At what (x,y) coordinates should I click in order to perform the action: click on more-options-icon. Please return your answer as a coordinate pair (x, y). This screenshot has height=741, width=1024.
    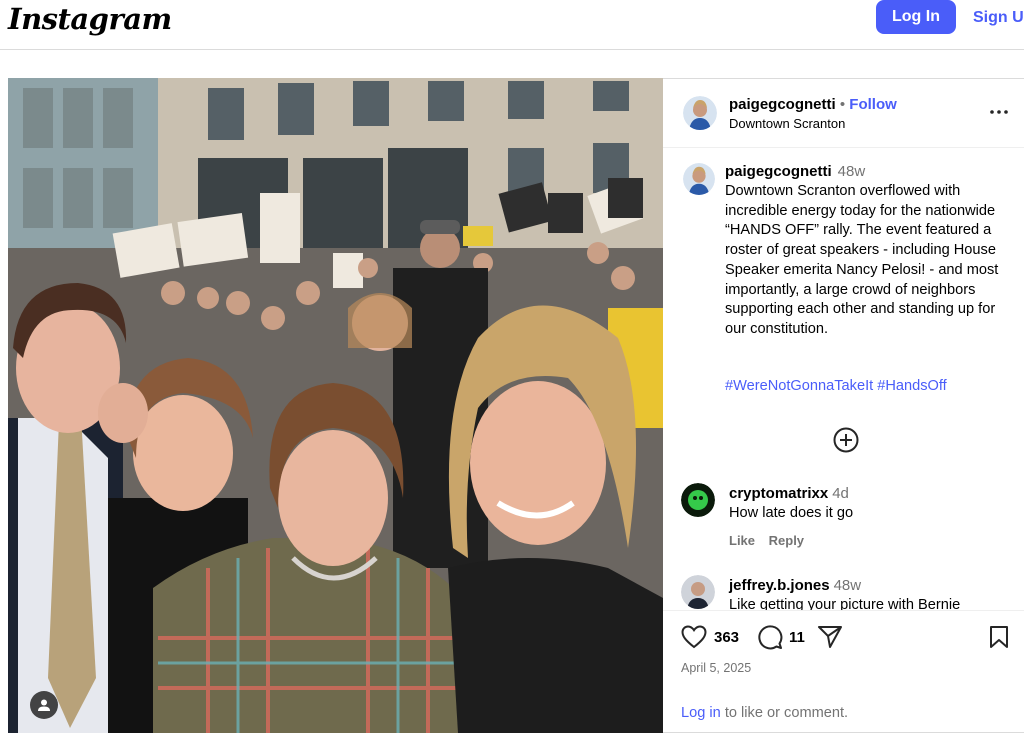
    Looking at the image, I should click on (999, 112).